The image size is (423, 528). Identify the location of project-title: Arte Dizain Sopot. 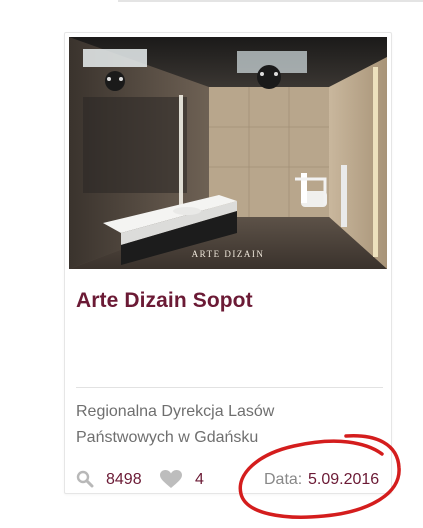
(164, 301).